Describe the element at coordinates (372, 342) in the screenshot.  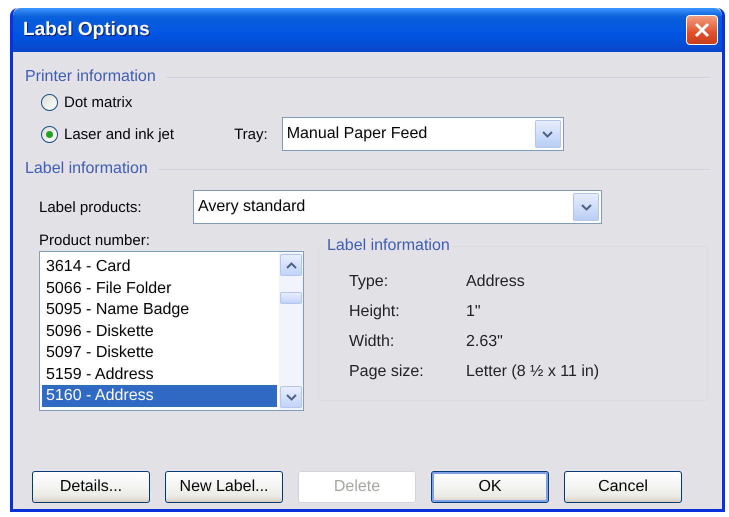
I see `info-label: Width:` at that location.